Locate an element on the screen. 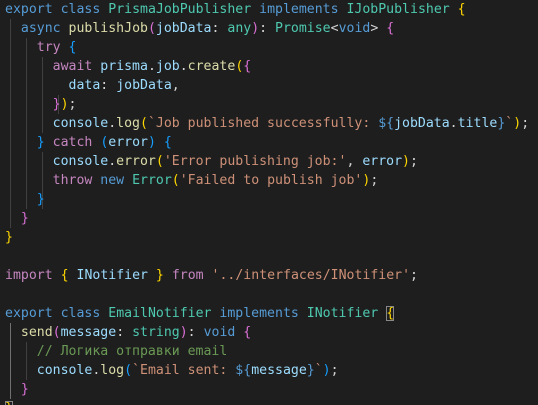 The image size is (538, 405). code-line: // Логика отправки email is located at coordinates (116, 351).